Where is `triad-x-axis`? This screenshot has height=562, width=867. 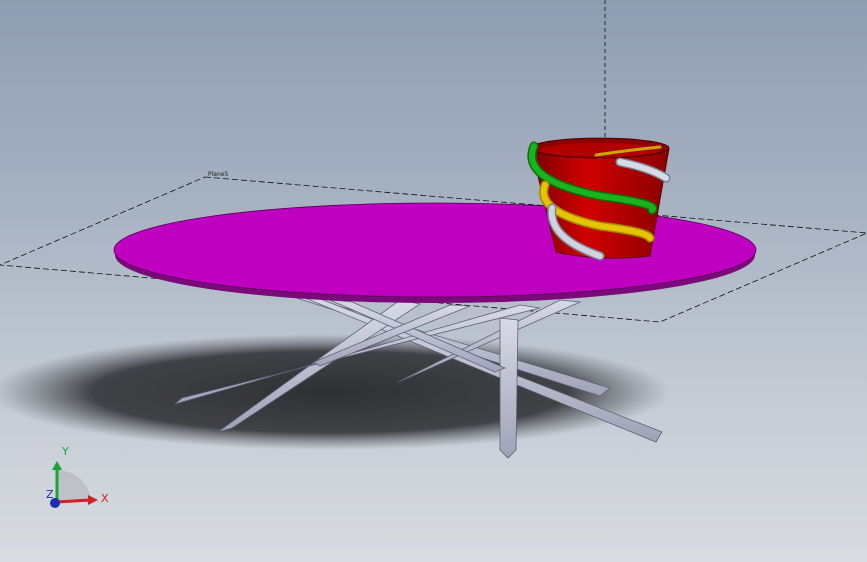 triad-x-axis is located at coordinates (73, 501).